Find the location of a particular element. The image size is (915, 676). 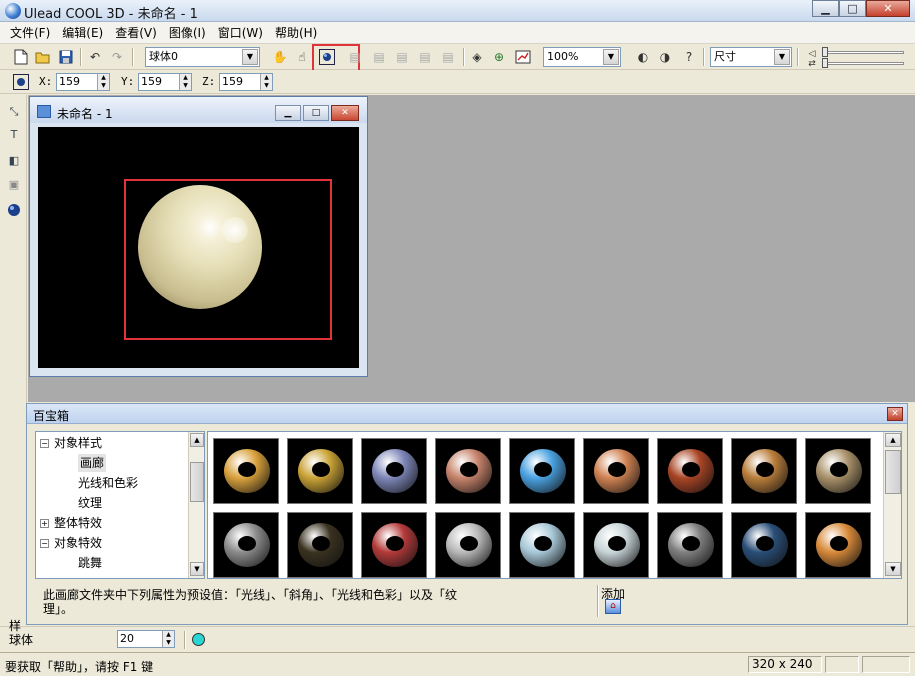

save-icon is located at coordinates (66, 57).